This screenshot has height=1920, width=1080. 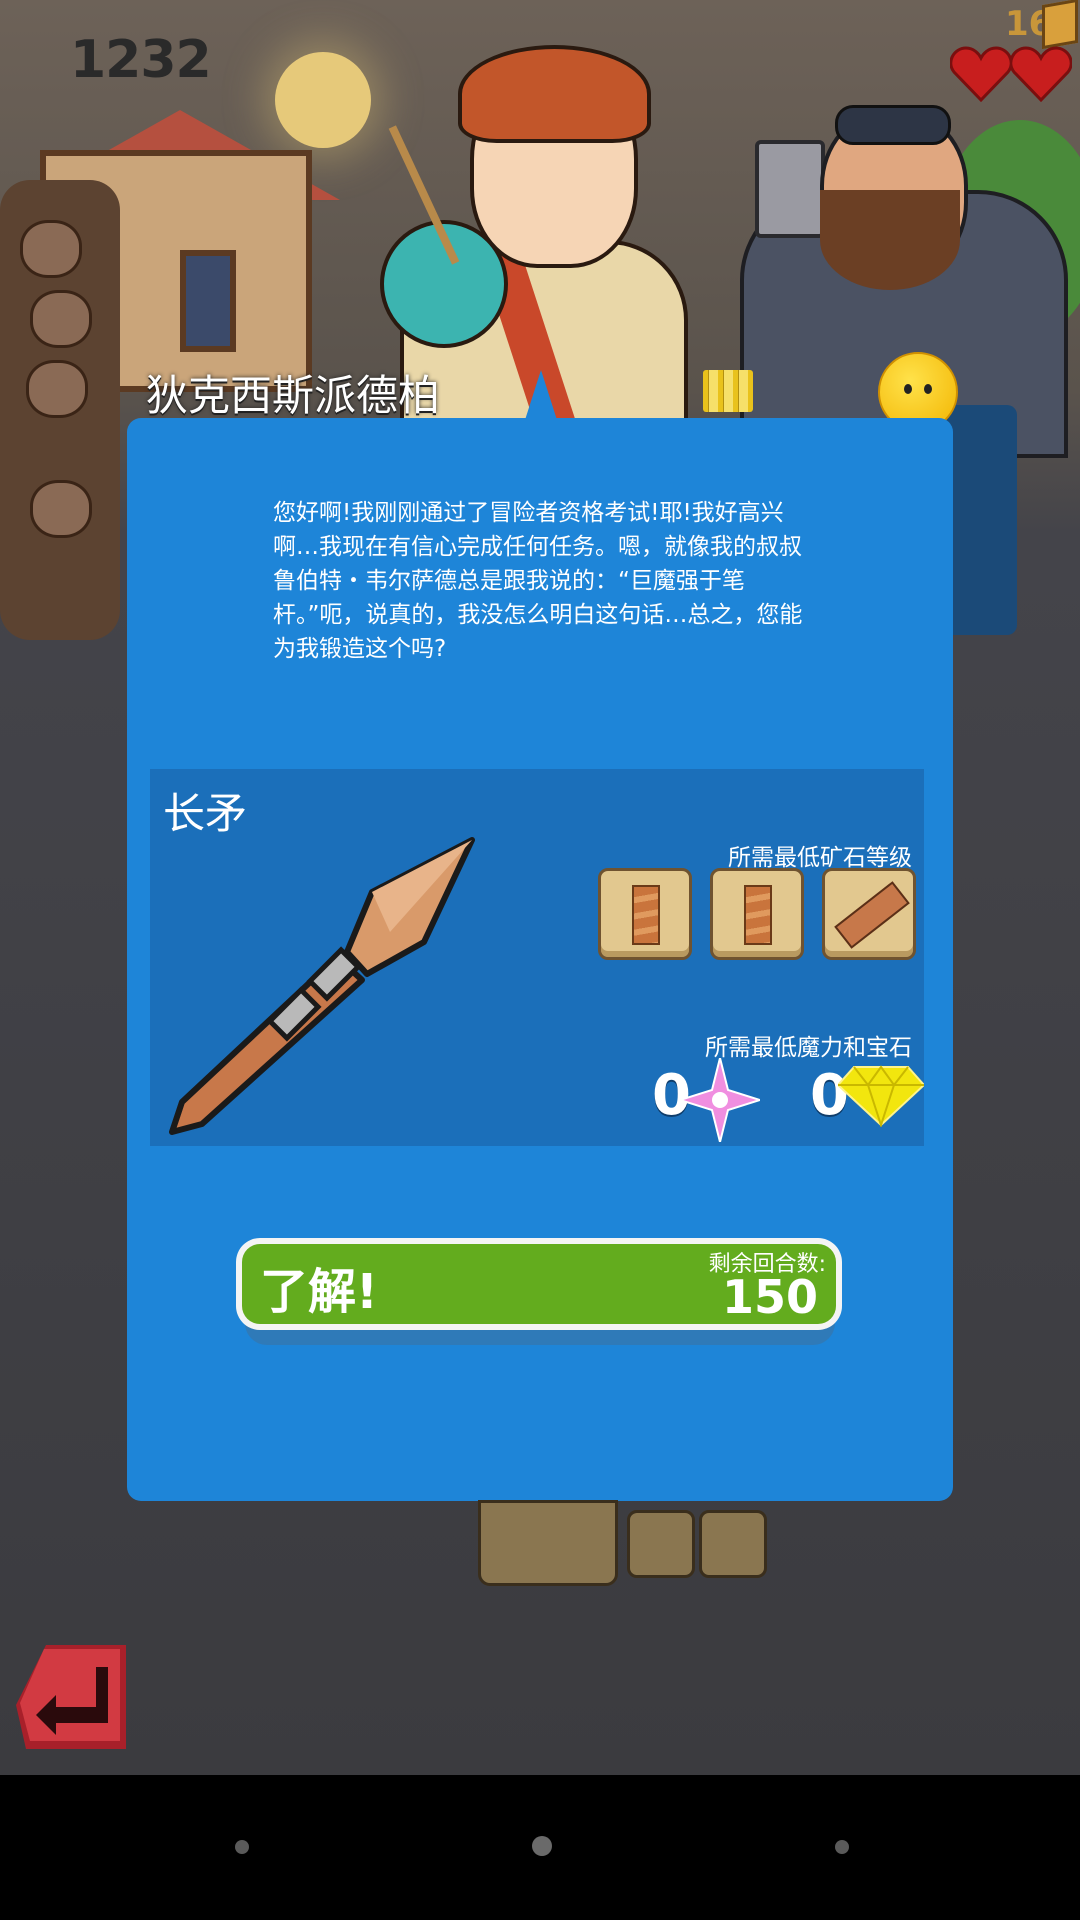 I want to click on nav-recents-button, so click(x=842, y=1847).